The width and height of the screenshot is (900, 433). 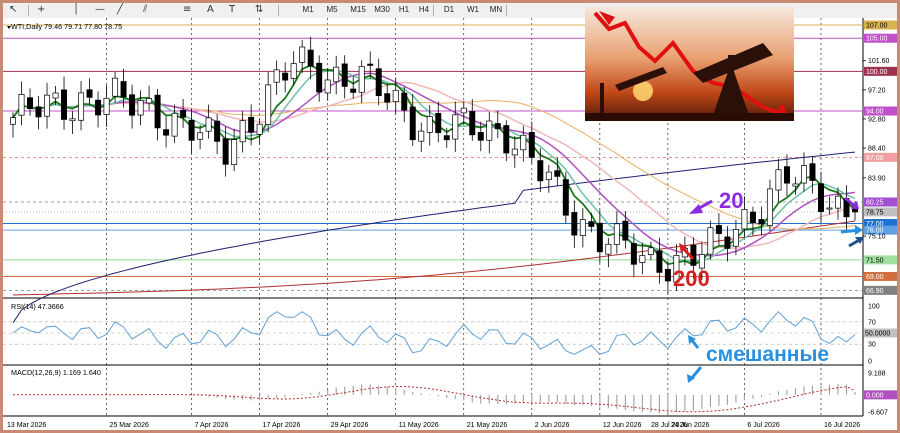 I want to click on price-badge: 100.00, so click(x=880, y=71).